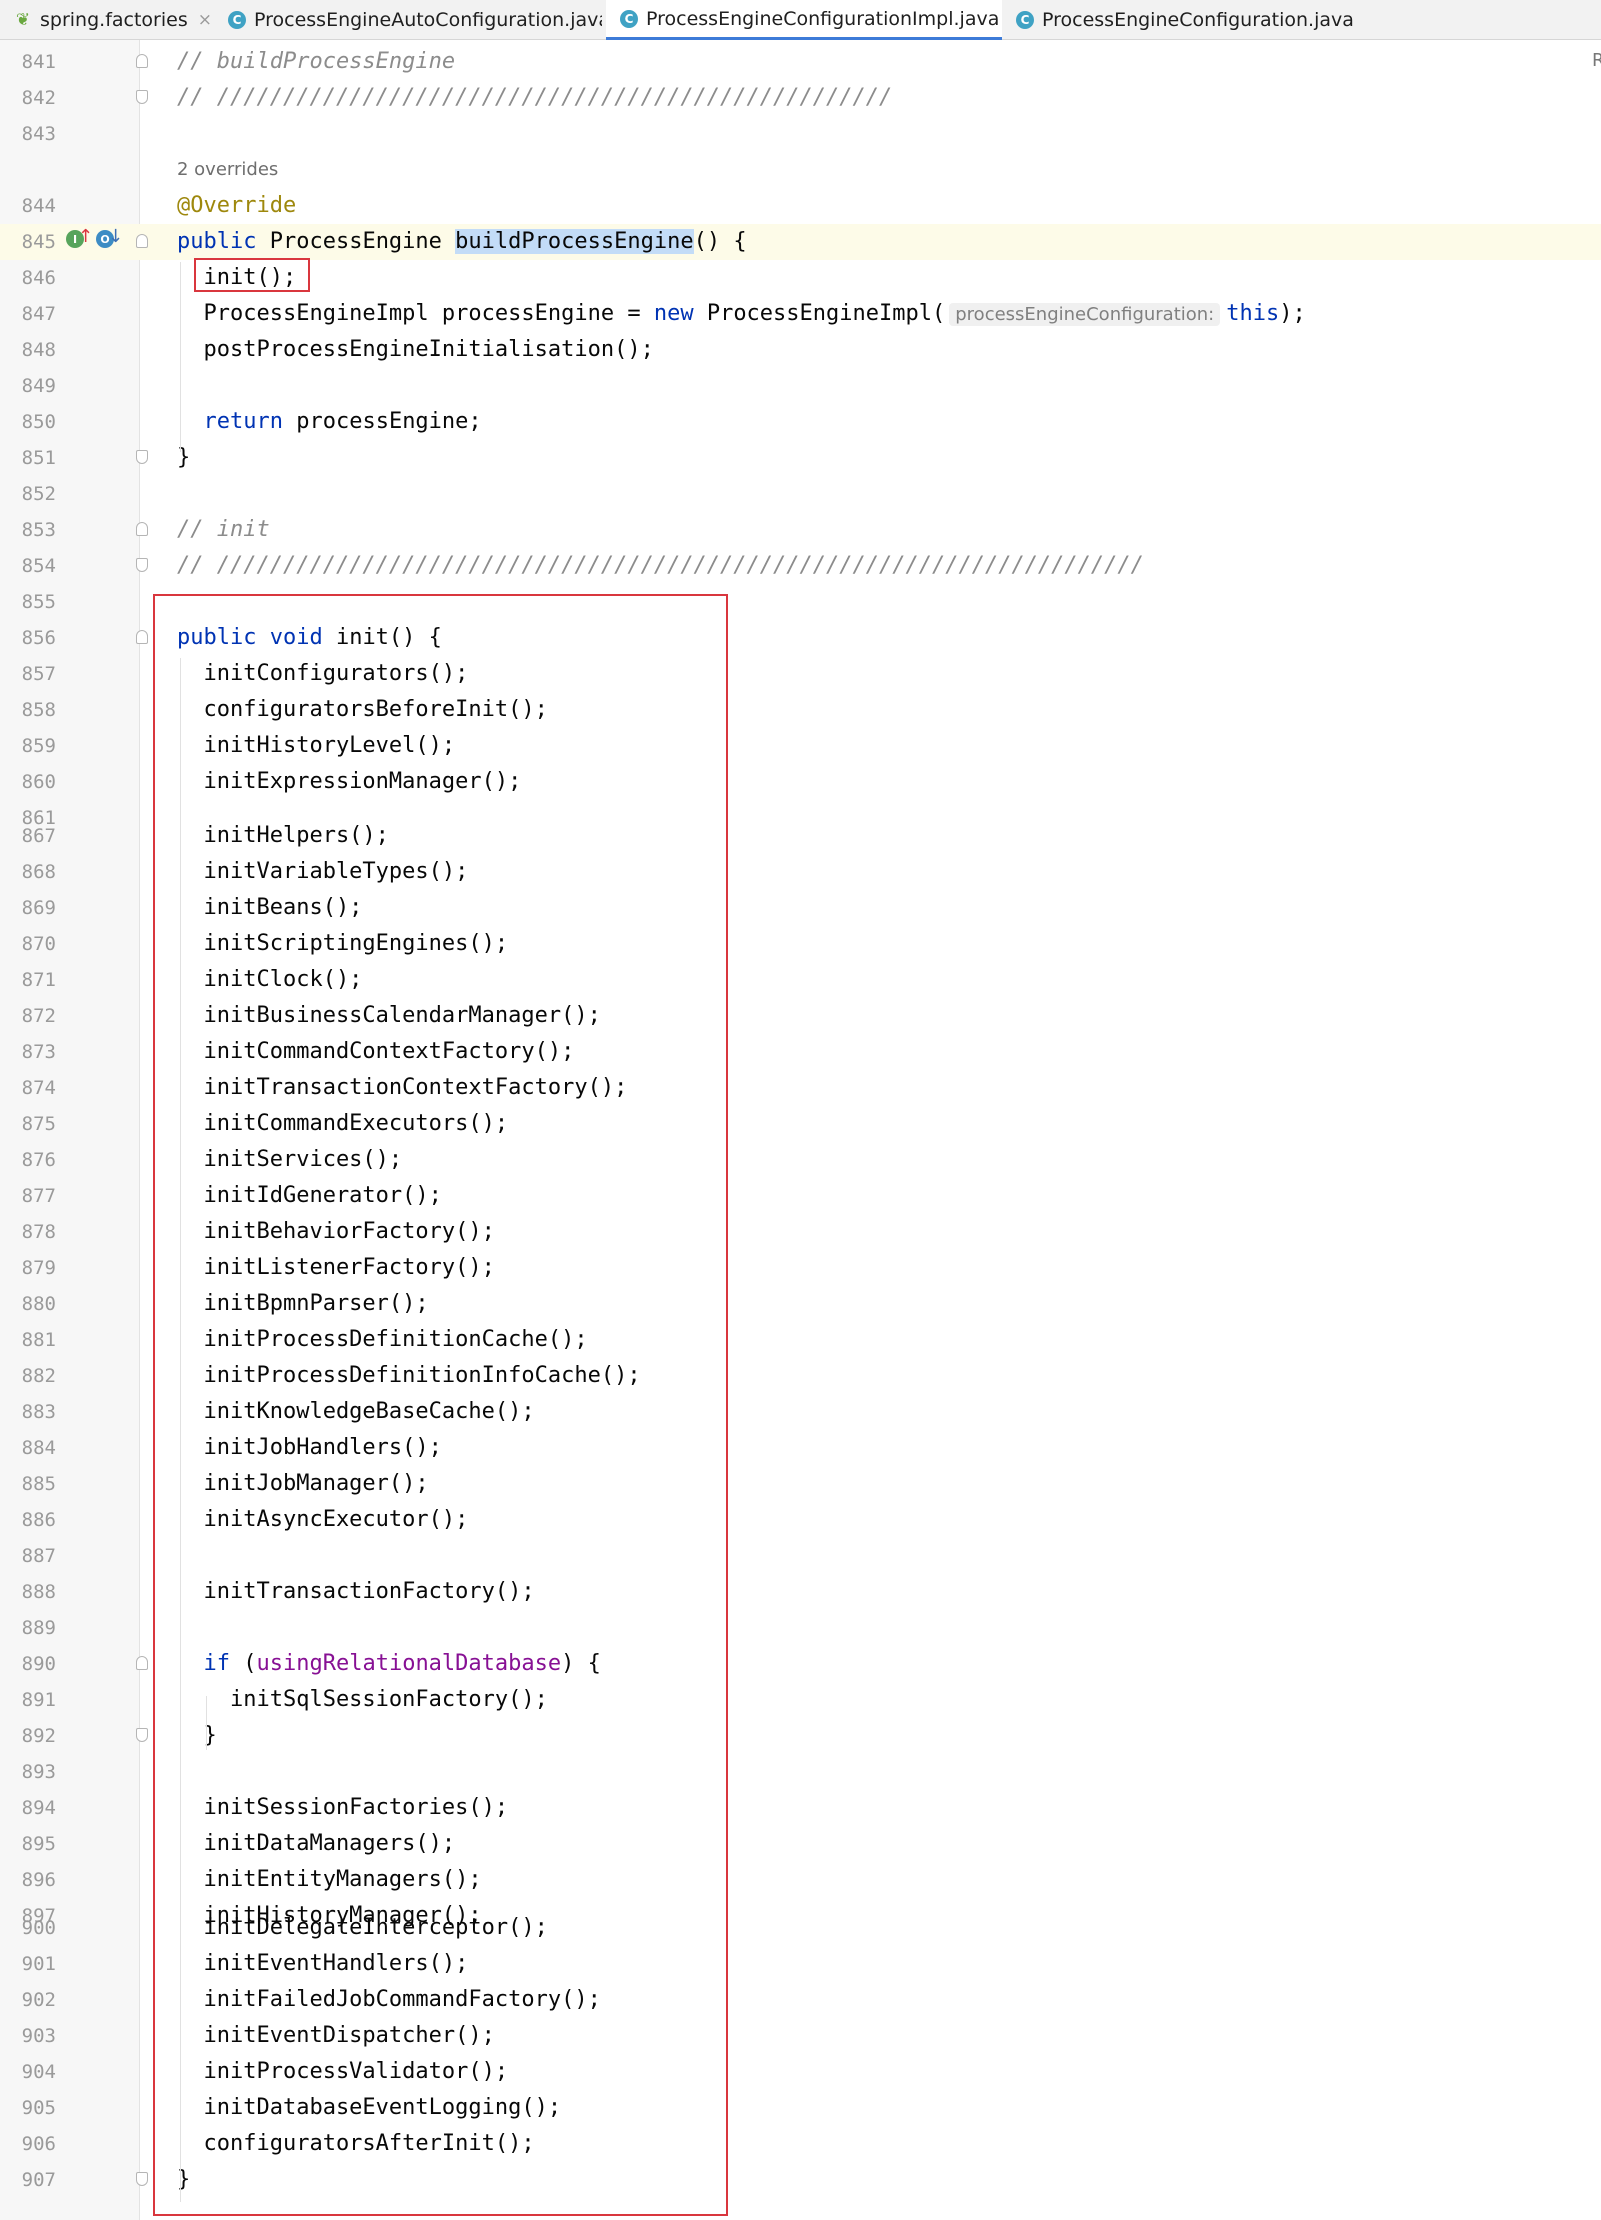 This screenshot has width=1601, height=2220. I want to click on line-number: 857, so click(28, 674).